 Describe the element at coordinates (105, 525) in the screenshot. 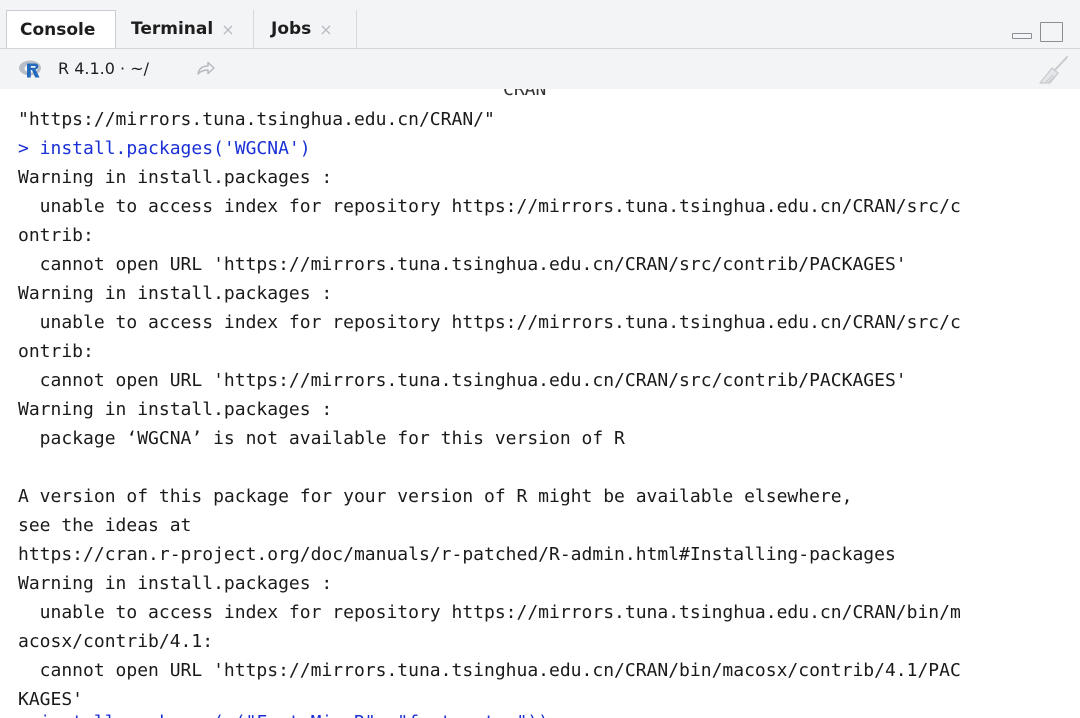

I see `console-line: see the ideas at` at that location.